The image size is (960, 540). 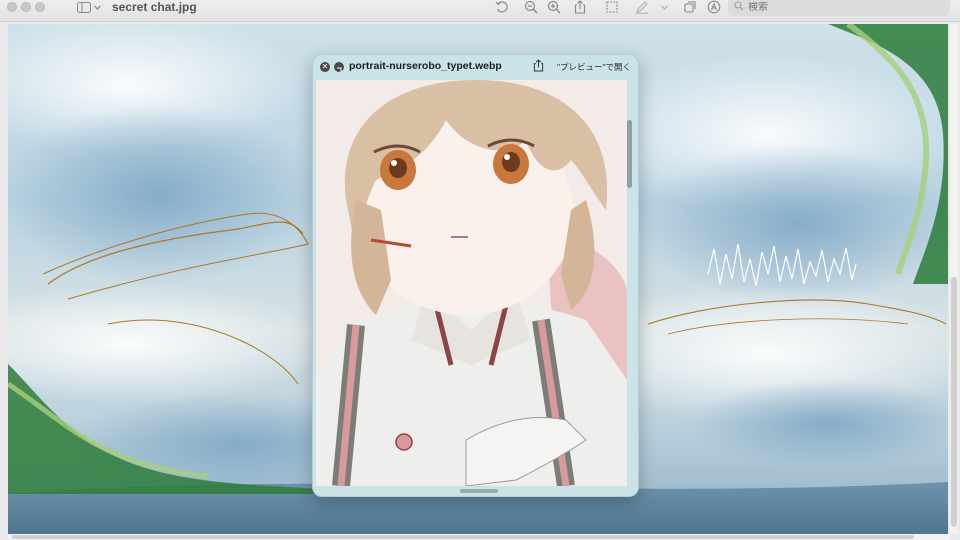 I want to click on search-input, so click(x=838, y=7).